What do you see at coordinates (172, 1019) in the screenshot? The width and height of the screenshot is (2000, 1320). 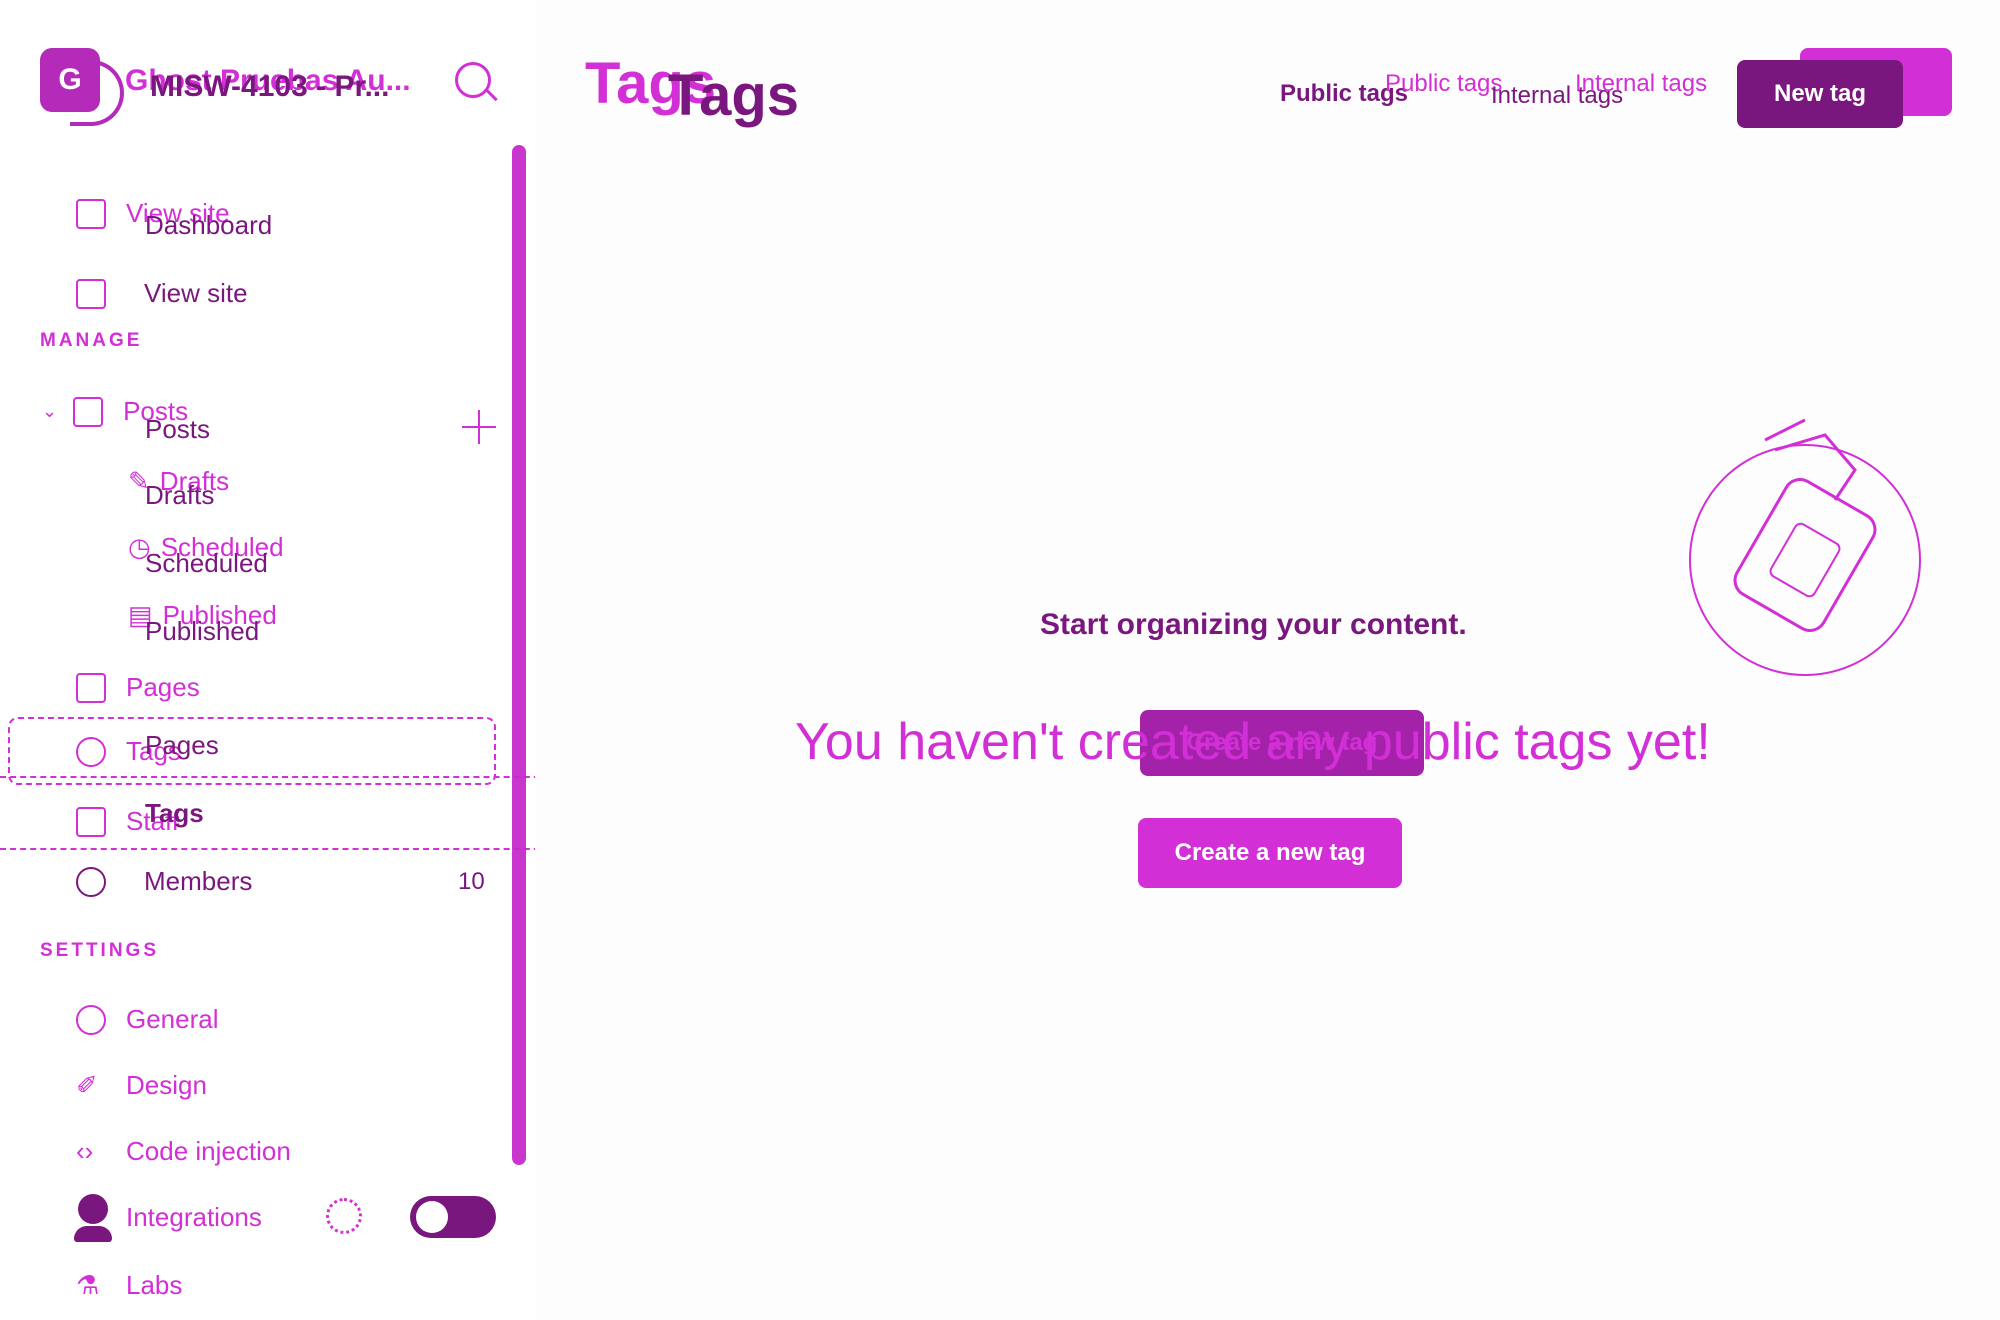 I see `sidebar-item-label: General` at bounding box center [172, 1019].